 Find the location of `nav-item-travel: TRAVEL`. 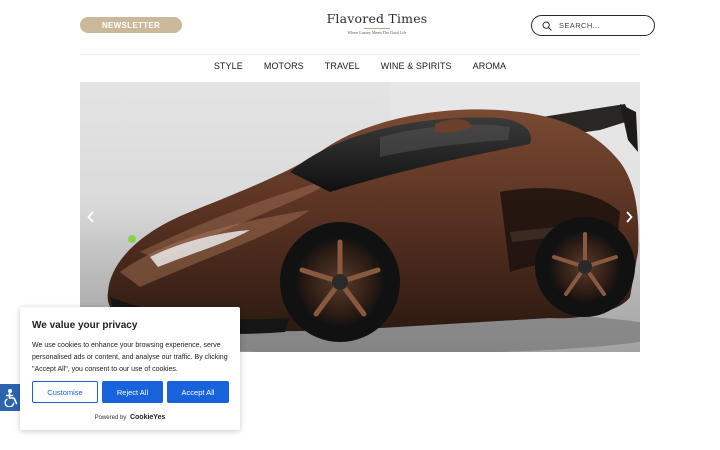

nav-item-travel: TRAVEL is located at coordinates (342, 66).